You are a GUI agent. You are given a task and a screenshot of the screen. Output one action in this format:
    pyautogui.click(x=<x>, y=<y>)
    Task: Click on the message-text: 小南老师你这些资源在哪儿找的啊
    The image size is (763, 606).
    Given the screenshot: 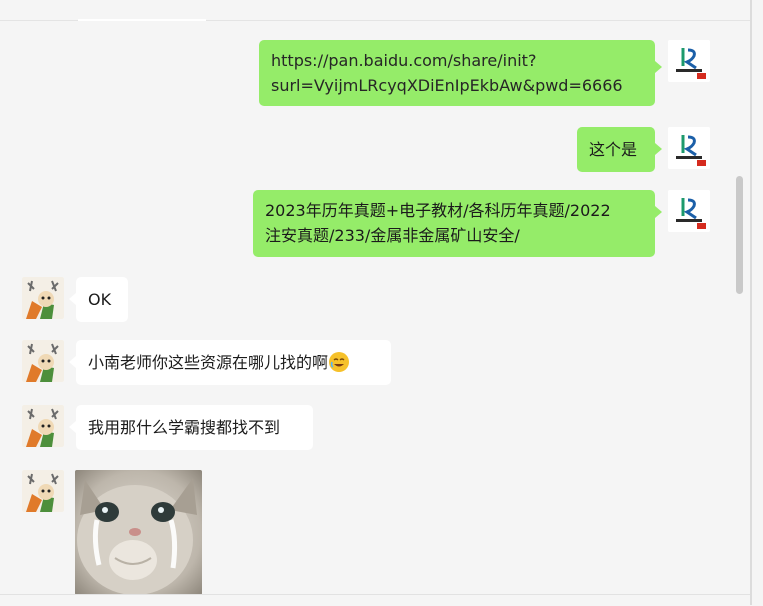 What is the action you would take?
    pyautogui.click(x=208, y=362)
    